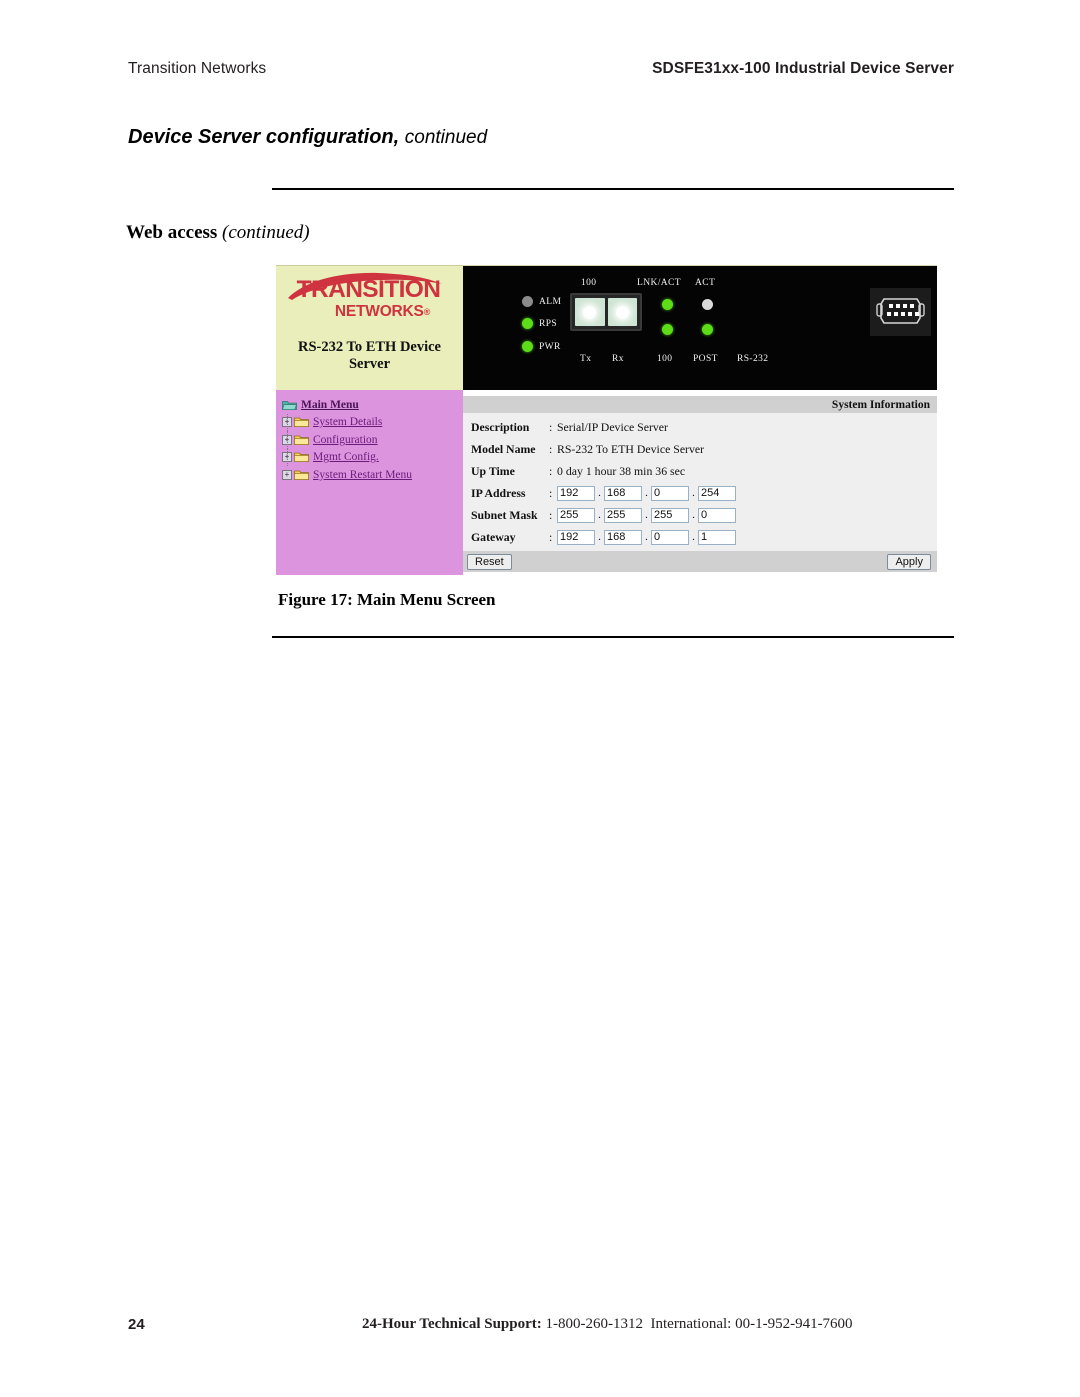 The width and height of the screenshot is (1080, 1397). Describe the element at coordinates (613, 637) in the screenshot. I see `section-divider-bottom` at that location.